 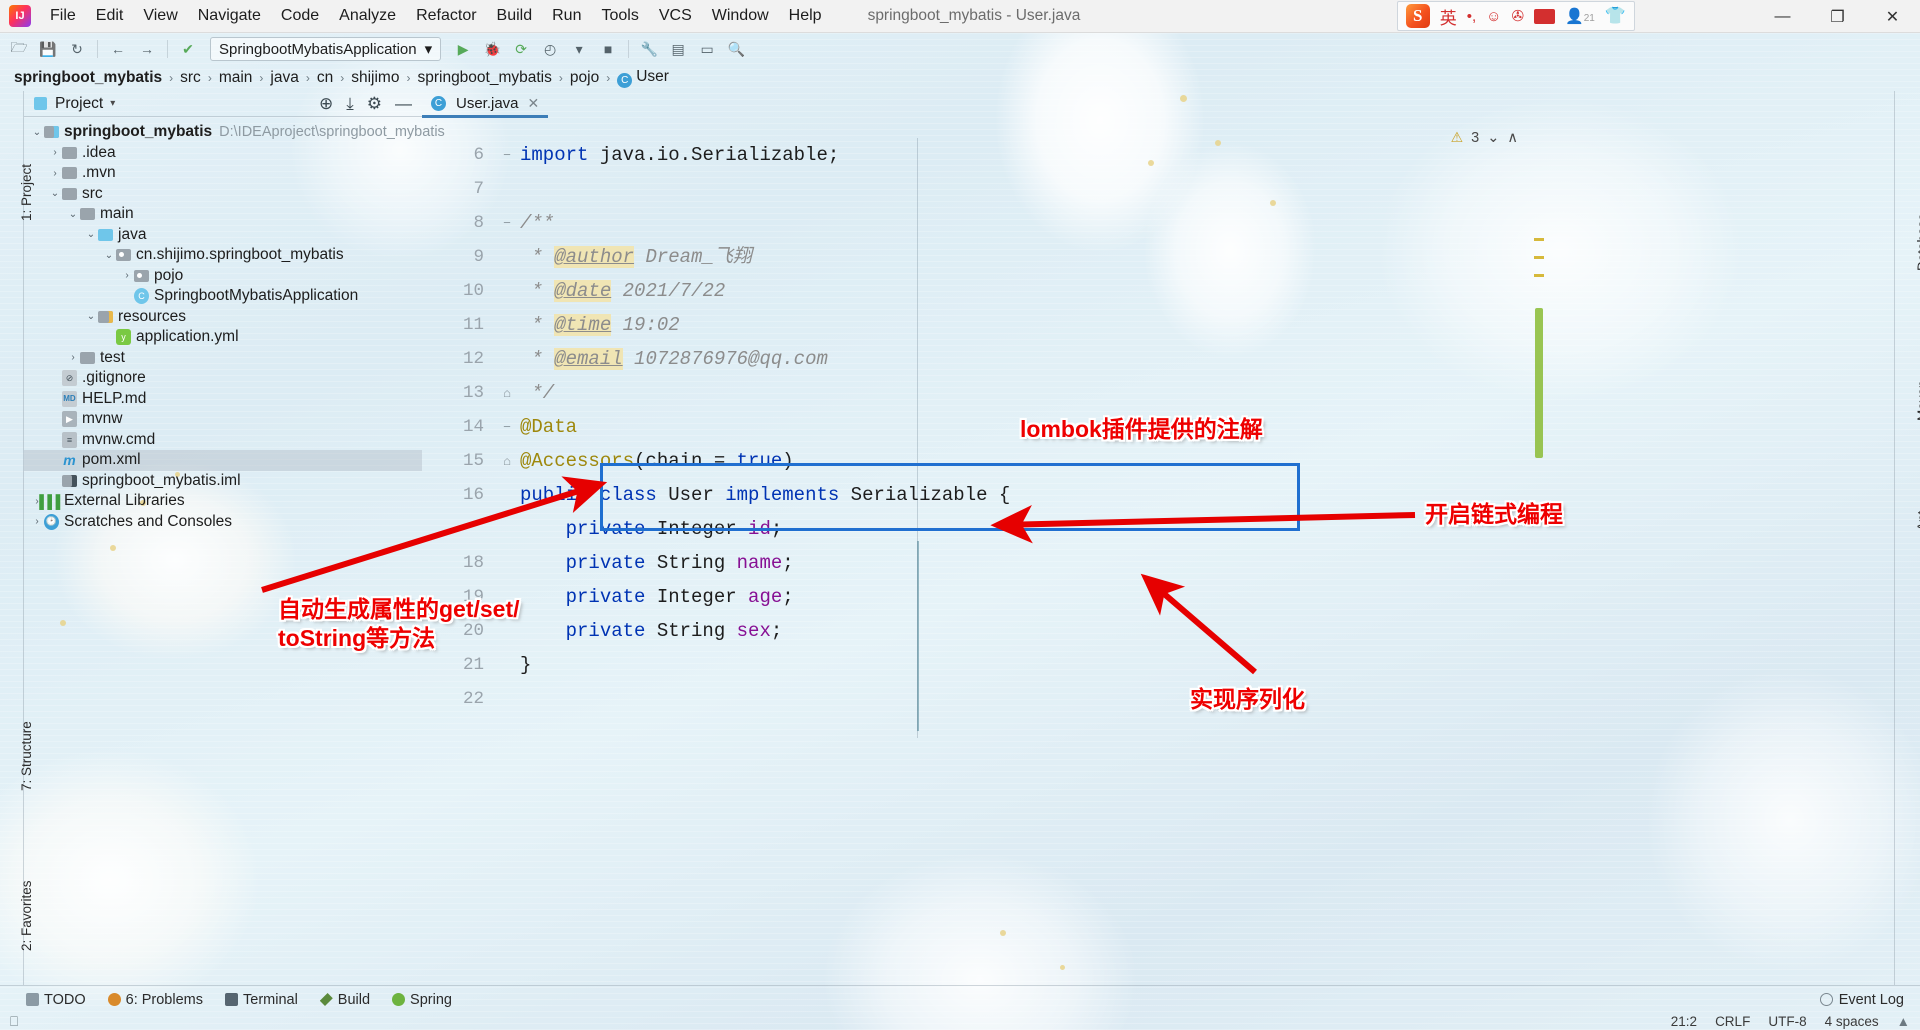 I want to click on breadcrumb-item-cn: cn, so click(x=325, y=78).